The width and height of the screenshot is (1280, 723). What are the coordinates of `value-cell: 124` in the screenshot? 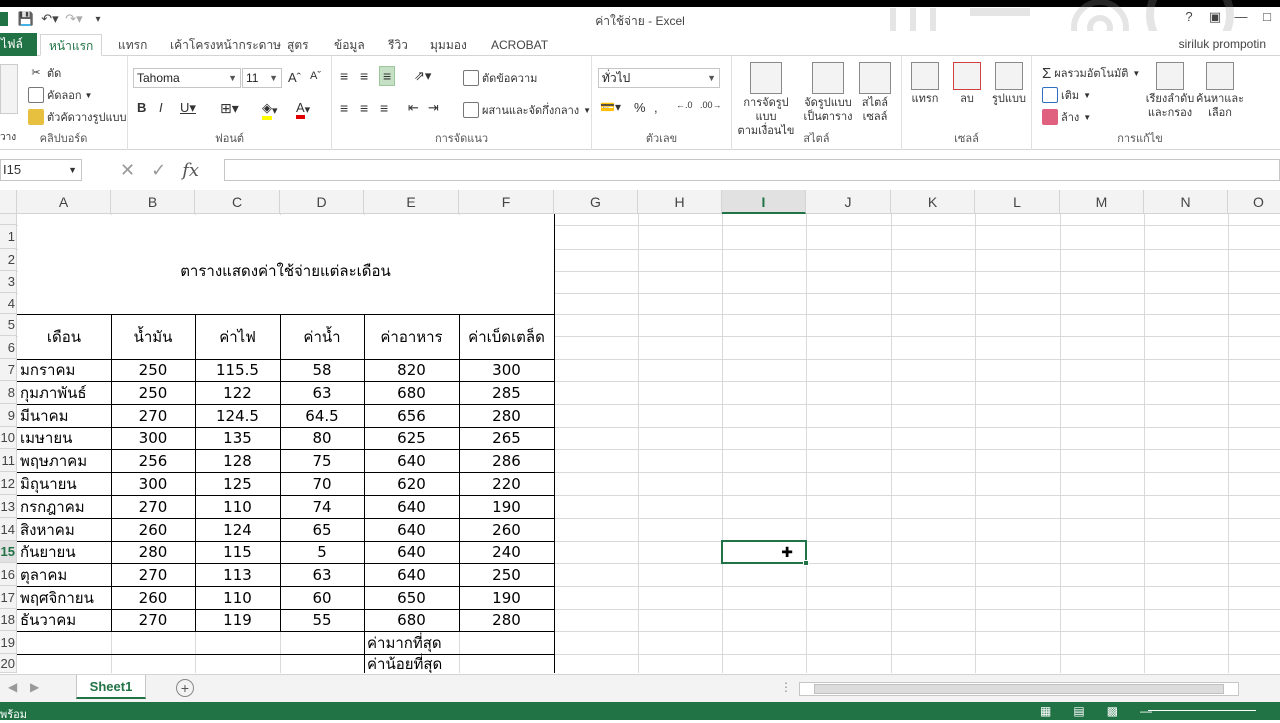 It's located at (237, 529).